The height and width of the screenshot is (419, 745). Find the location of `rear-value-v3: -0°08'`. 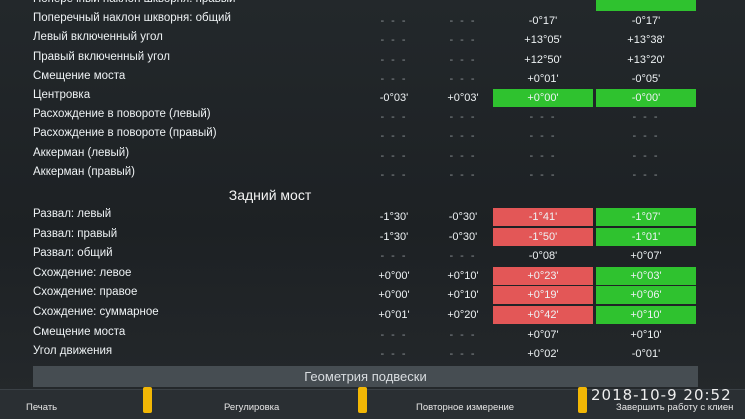

rear-value-v3: -0°08' is located at coordinates (543, 256).